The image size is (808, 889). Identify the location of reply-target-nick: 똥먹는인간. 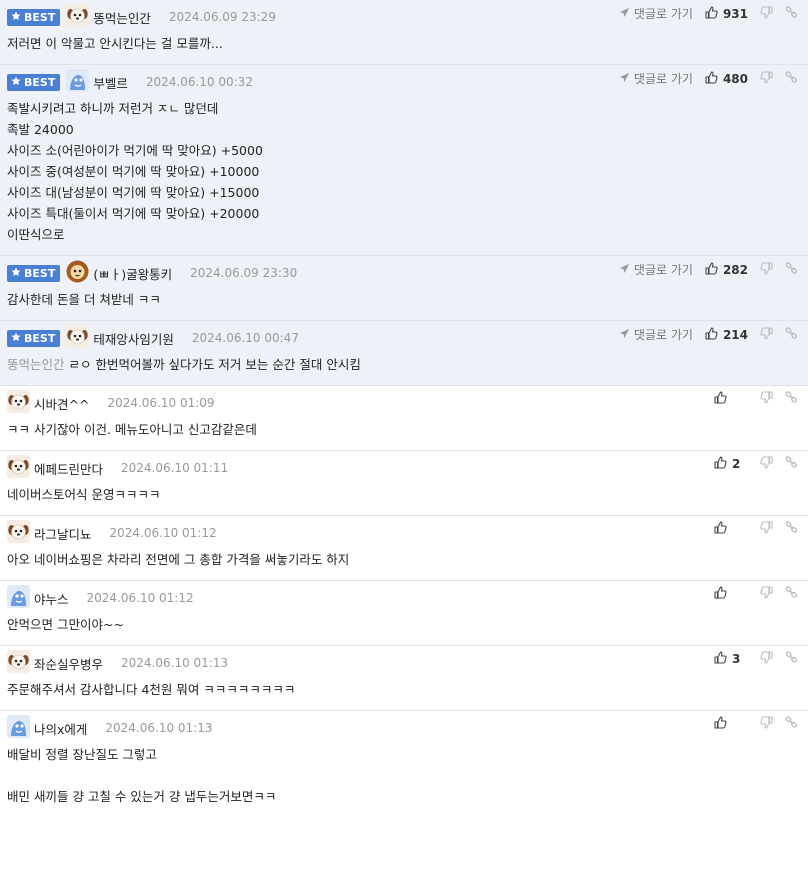
(36, 364).